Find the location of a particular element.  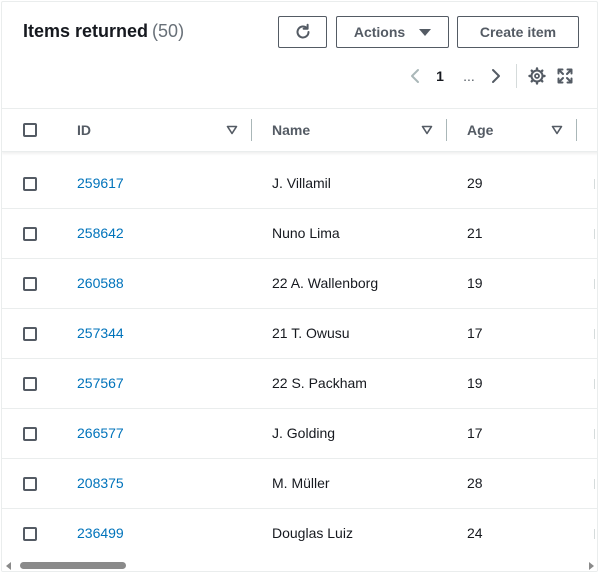

previous-page-button is located at coordinates (415, 76).